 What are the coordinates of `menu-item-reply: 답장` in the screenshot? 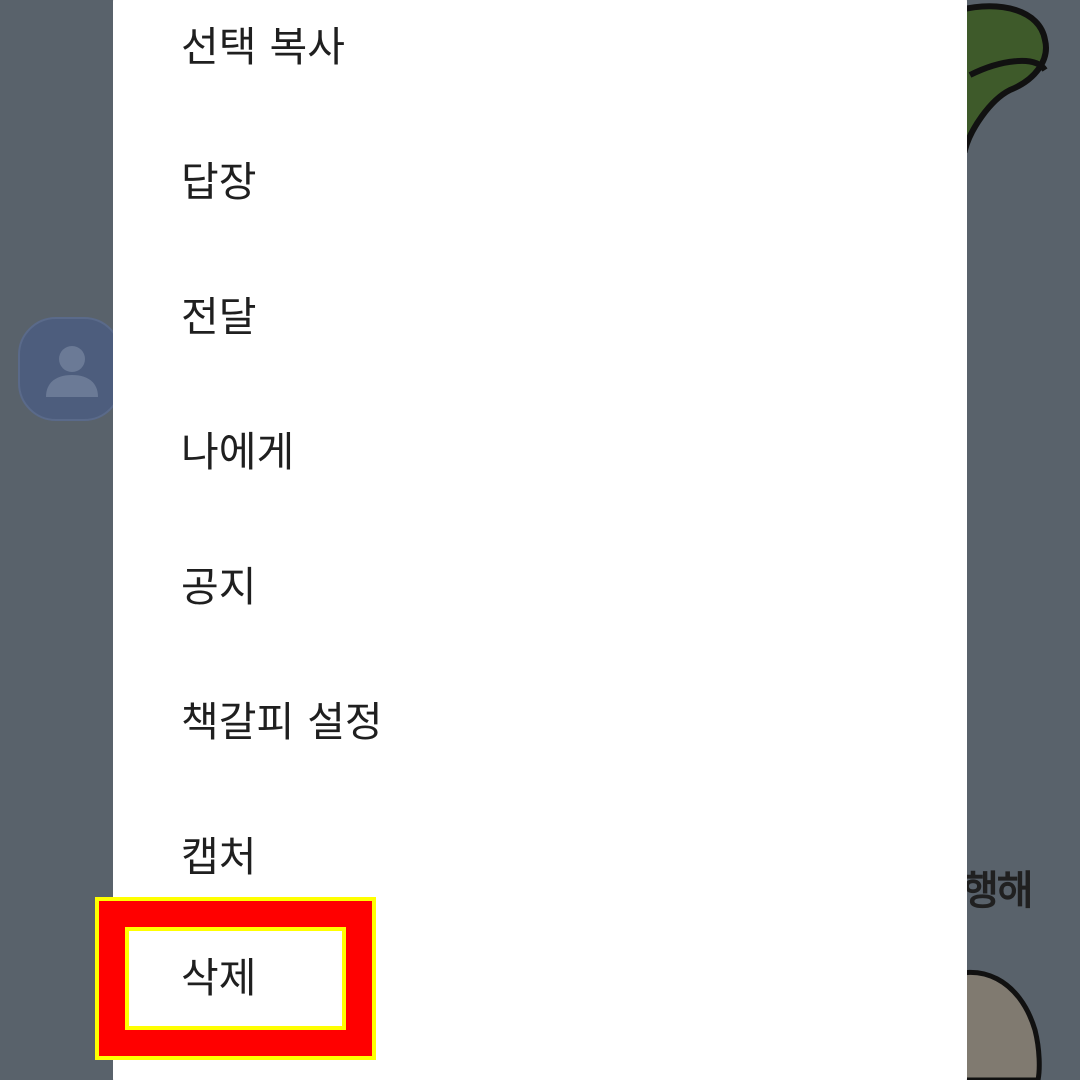 It's located at (540, 182).